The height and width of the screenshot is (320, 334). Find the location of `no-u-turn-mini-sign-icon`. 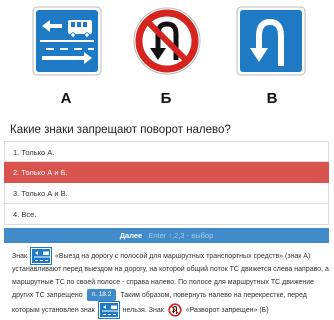

no-u-turn-mini-sign-icon is located at coordinates (175, 310).